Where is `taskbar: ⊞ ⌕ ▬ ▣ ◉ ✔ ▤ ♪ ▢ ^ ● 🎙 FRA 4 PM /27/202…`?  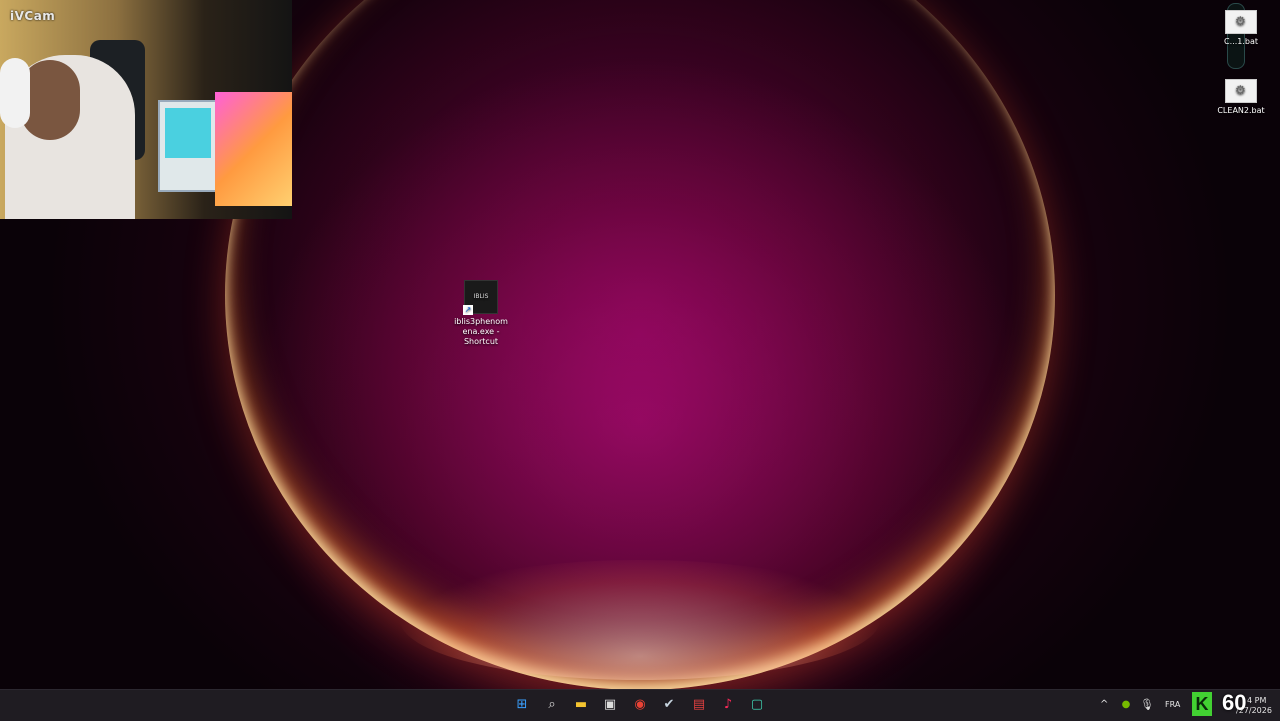
taskbar: ⊞ ⌕ ▬ ▣ ◉ ✔ ▤ ♪ ▢ ^ ● 🎙 FRA 4 PM /27/202… is located at coordinates (640, 705).